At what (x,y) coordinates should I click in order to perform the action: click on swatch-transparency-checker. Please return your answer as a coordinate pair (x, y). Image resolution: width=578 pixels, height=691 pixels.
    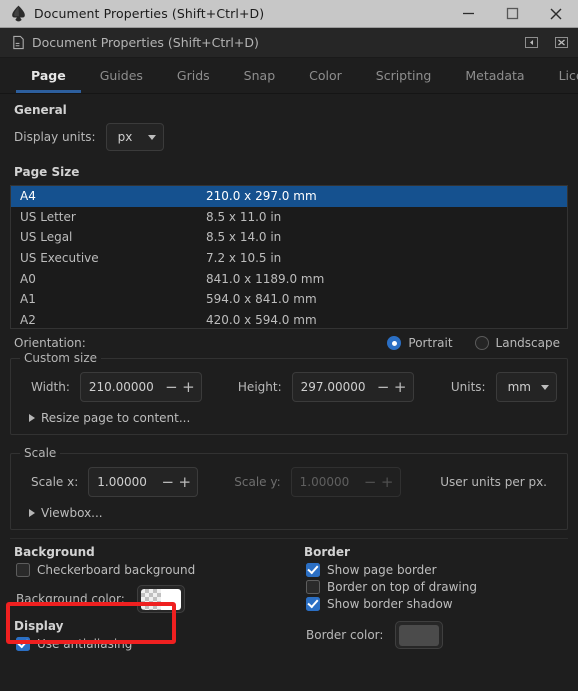
    Looking at the image, I should click on (150, 599).